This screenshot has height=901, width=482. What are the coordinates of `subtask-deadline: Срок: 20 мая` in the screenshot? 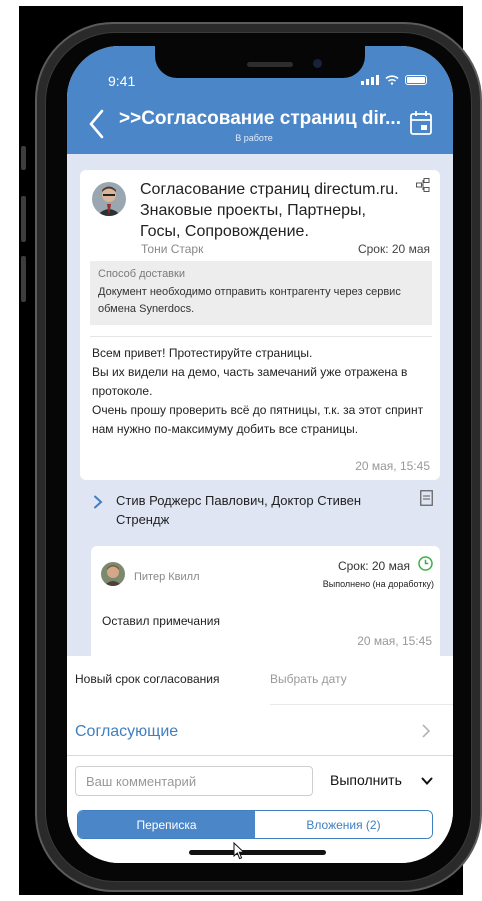 It's located at (373, 566).